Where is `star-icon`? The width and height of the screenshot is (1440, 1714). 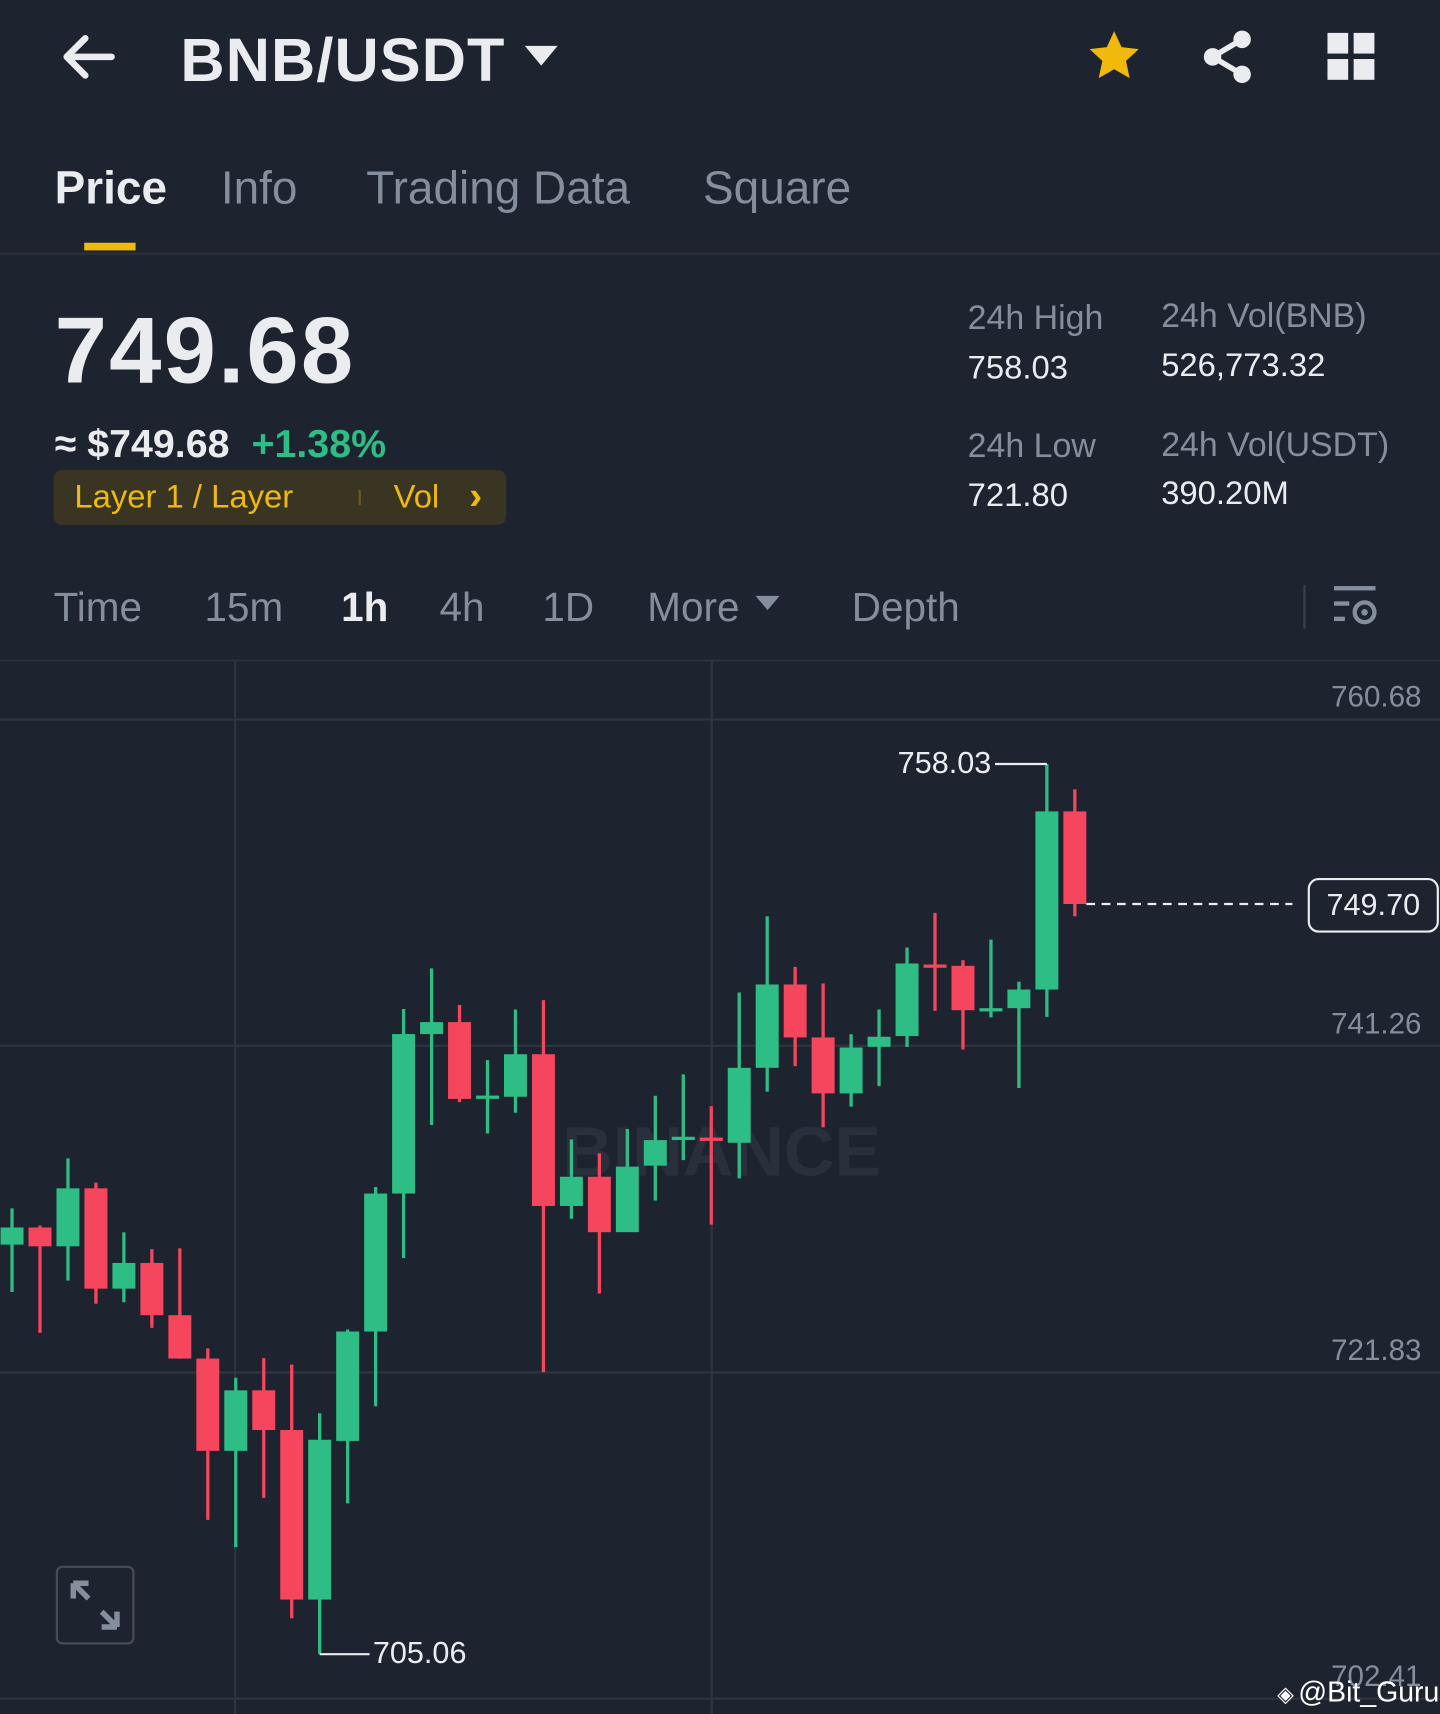 star-icon is located at coordinates (1114, 58).